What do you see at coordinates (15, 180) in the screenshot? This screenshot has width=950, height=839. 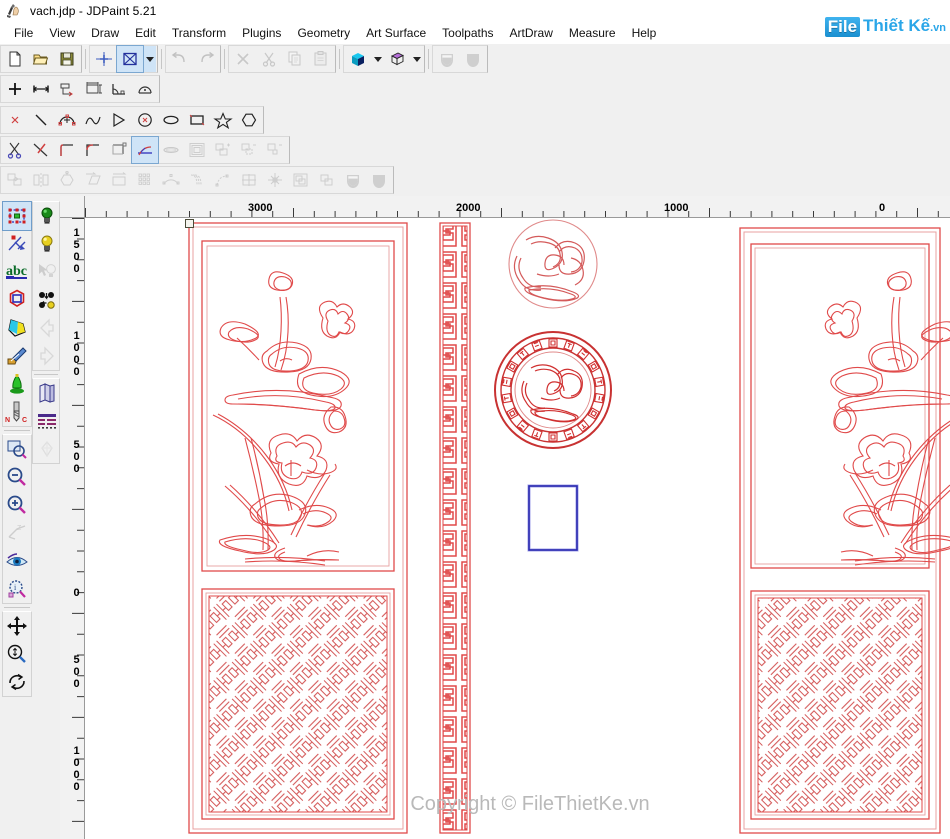 I see `copy-move-icon` at bounding box center [15, 180].